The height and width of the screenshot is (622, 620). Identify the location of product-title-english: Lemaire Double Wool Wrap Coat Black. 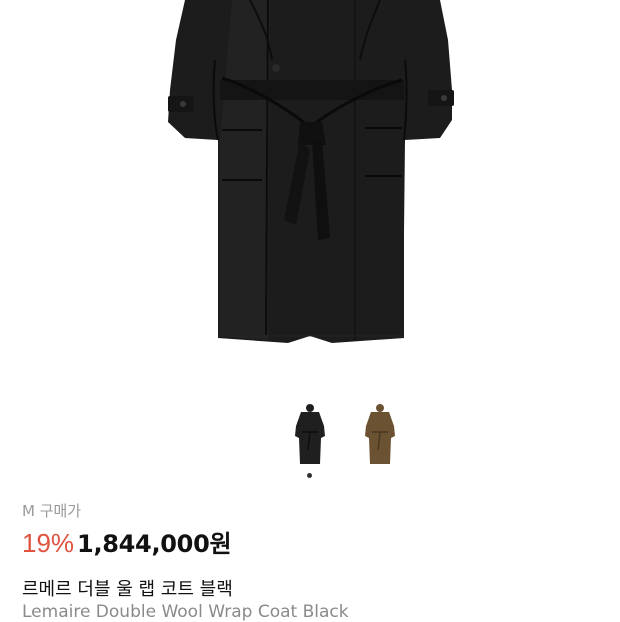
(185, 612).